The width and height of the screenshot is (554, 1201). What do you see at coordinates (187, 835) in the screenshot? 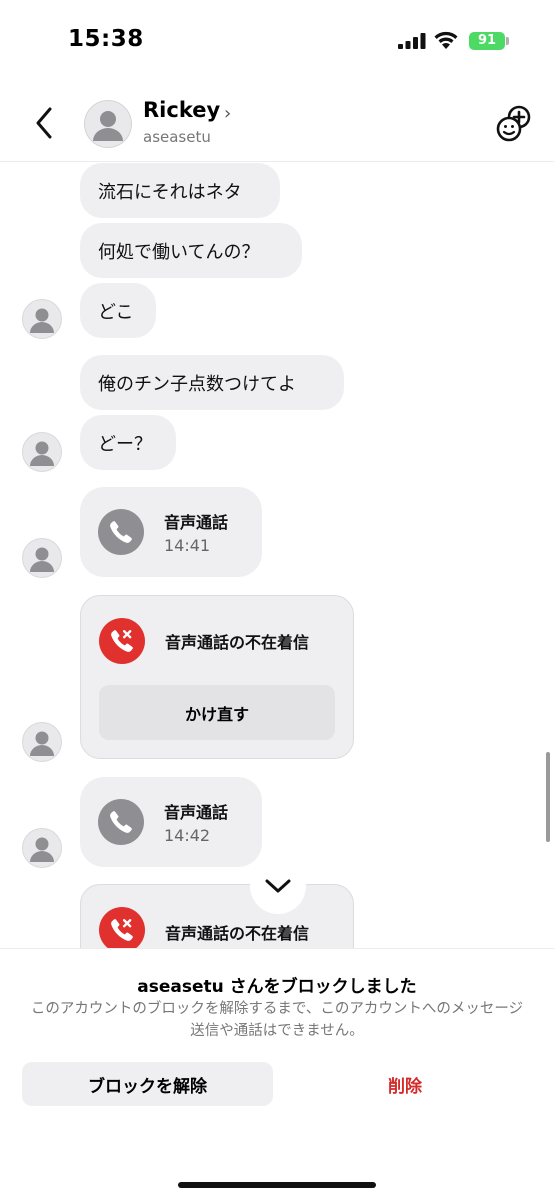
I see `call-time: 14:42` at bounding box center [187, 835].